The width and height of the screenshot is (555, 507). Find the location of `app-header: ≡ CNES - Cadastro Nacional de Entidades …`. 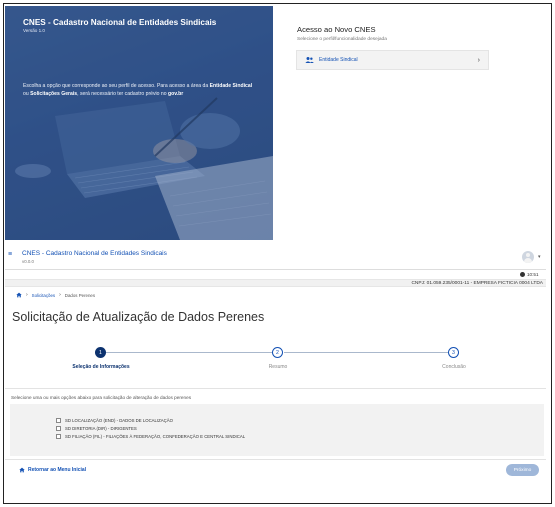

app-header: ≡ CNES - Cadastro Nacional de Entidades … is located at coordinates (275, 258).